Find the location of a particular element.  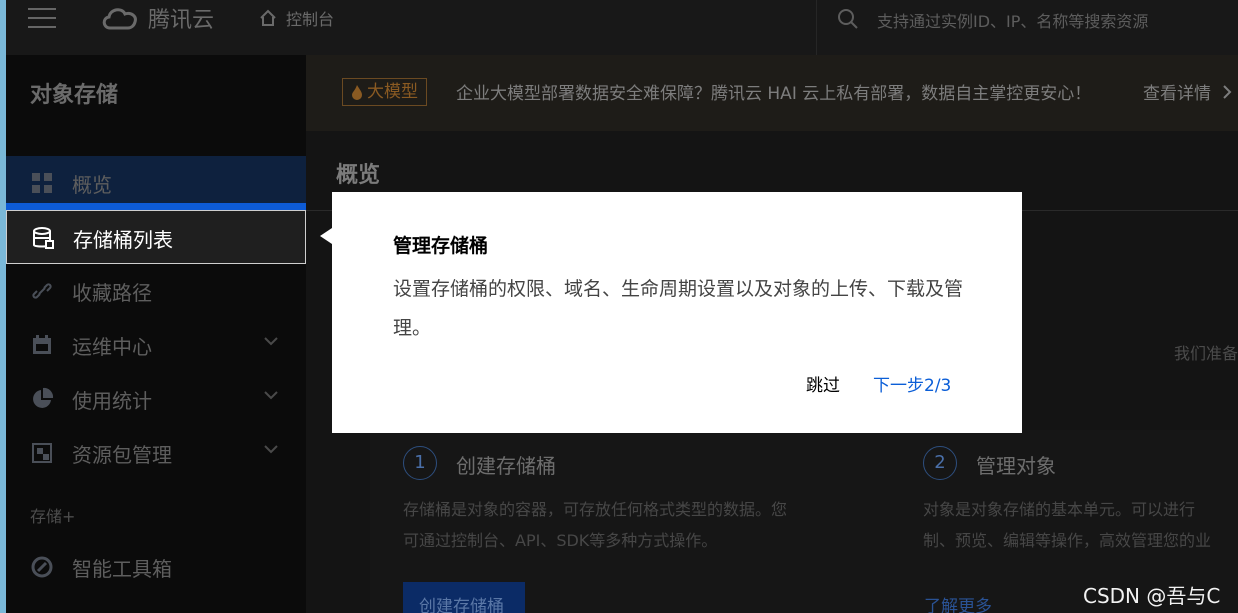

step-description-line: 对象是对象存储的基本单元。可以进行 is located at coordinates (1059, 509).